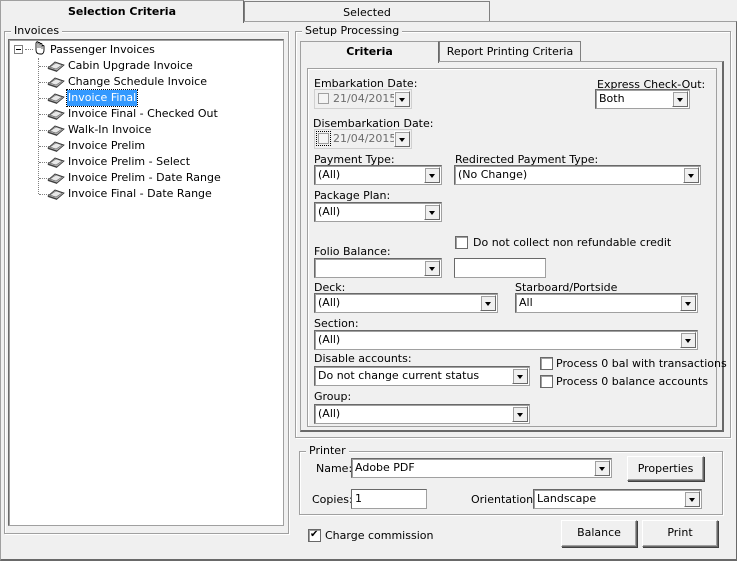 The width and height of the screenshot is (737, 561). Describe the element at coordinates (617, 499) in the screenshot. I see `orientation-select: Landscape` at that location.